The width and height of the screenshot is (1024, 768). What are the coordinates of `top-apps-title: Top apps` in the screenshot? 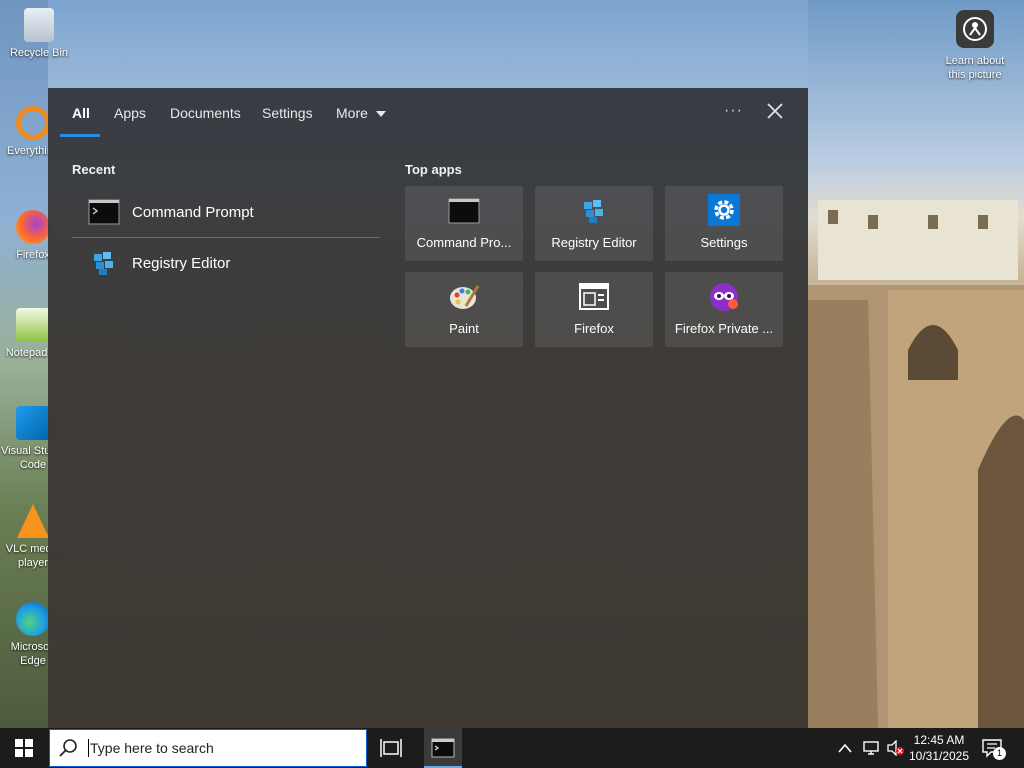 It's located at (433, 169).